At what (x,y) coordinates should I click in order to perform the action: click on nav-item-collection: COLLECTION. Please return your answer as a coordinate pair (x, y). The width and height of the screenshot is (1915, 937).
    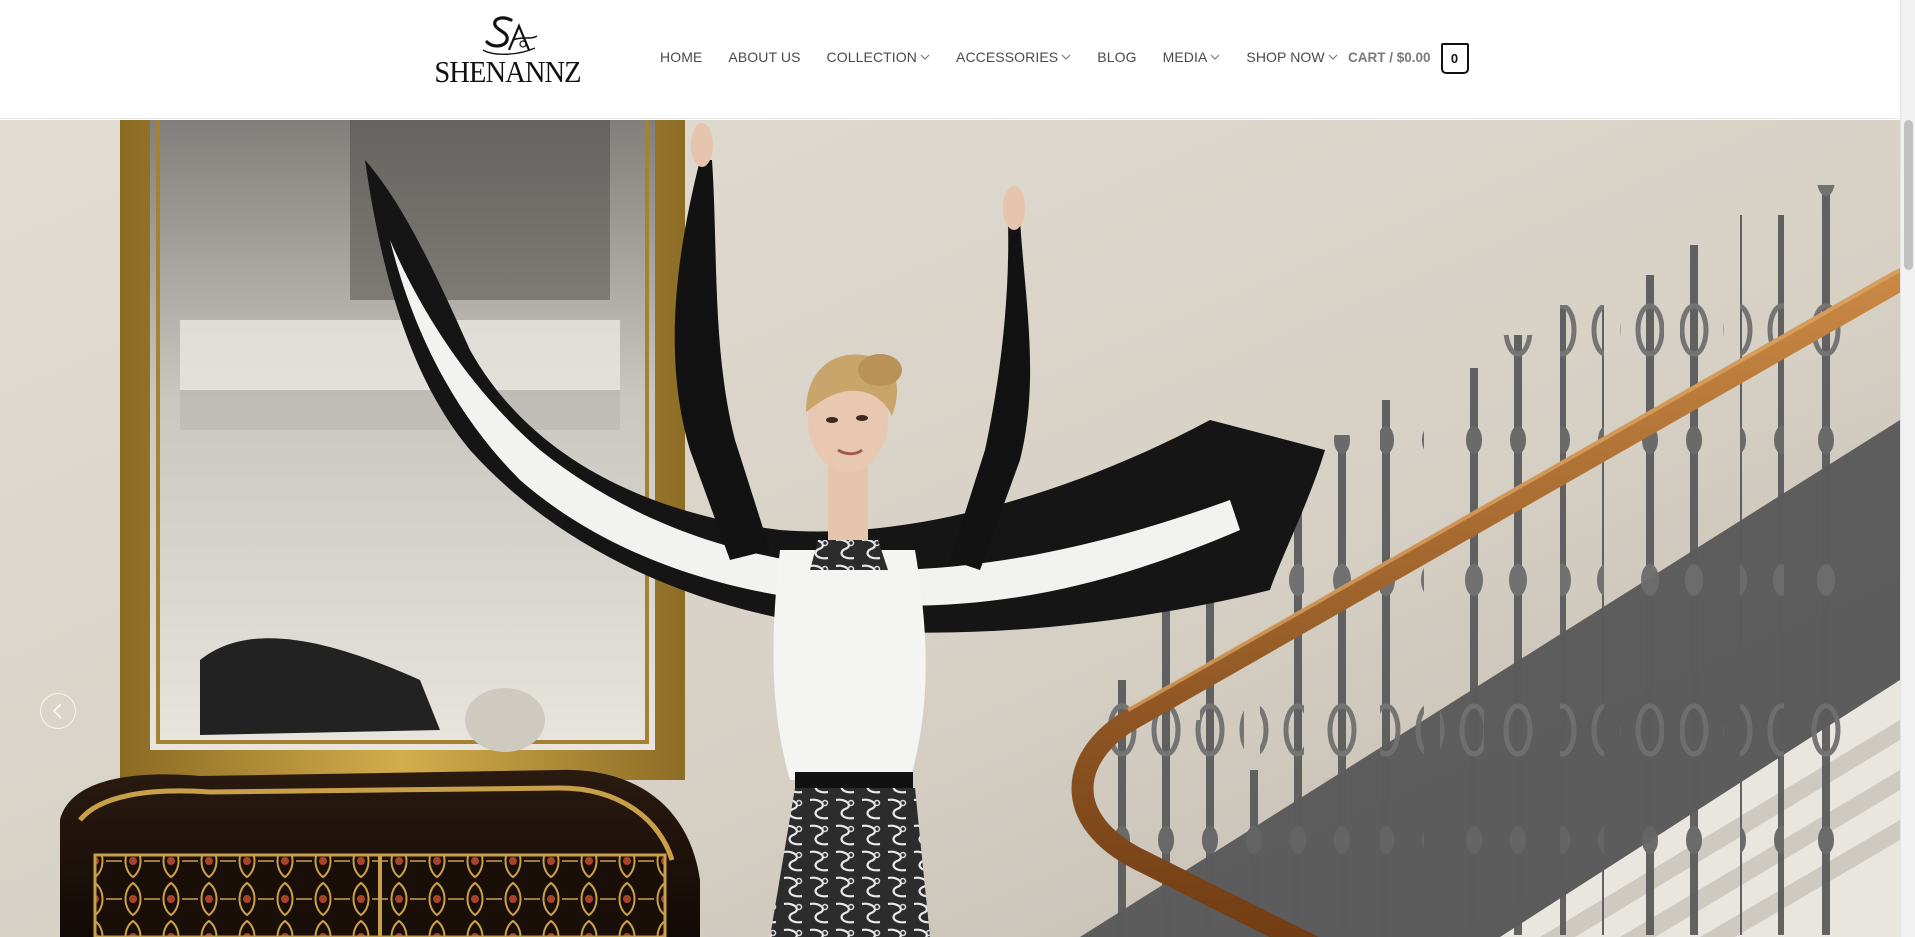
    Looking at the image, I should click on (878, 57).